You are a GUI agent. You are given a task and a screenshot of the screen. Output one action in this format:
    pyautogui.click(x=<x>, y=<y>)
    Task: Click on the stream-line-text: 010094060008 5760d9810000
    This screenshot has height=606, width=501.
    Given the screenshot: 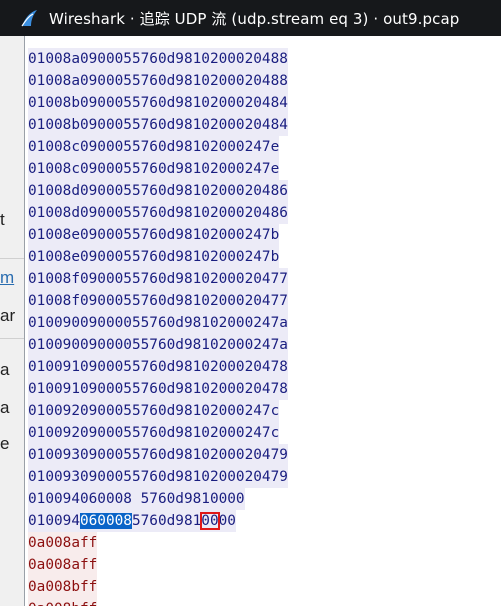 What is the action you would take?
    pyautogui.click(x=136, y=499)
    